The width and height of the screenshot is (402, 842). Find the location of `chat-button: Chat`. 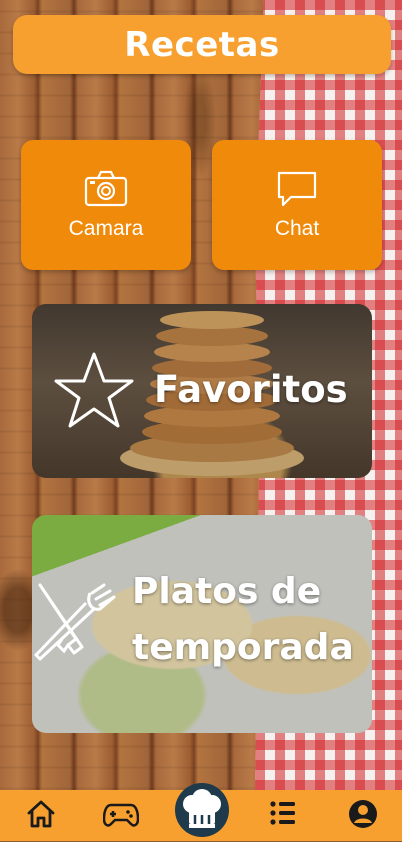

chat-button: Chat is located at coordinates (297, 205).